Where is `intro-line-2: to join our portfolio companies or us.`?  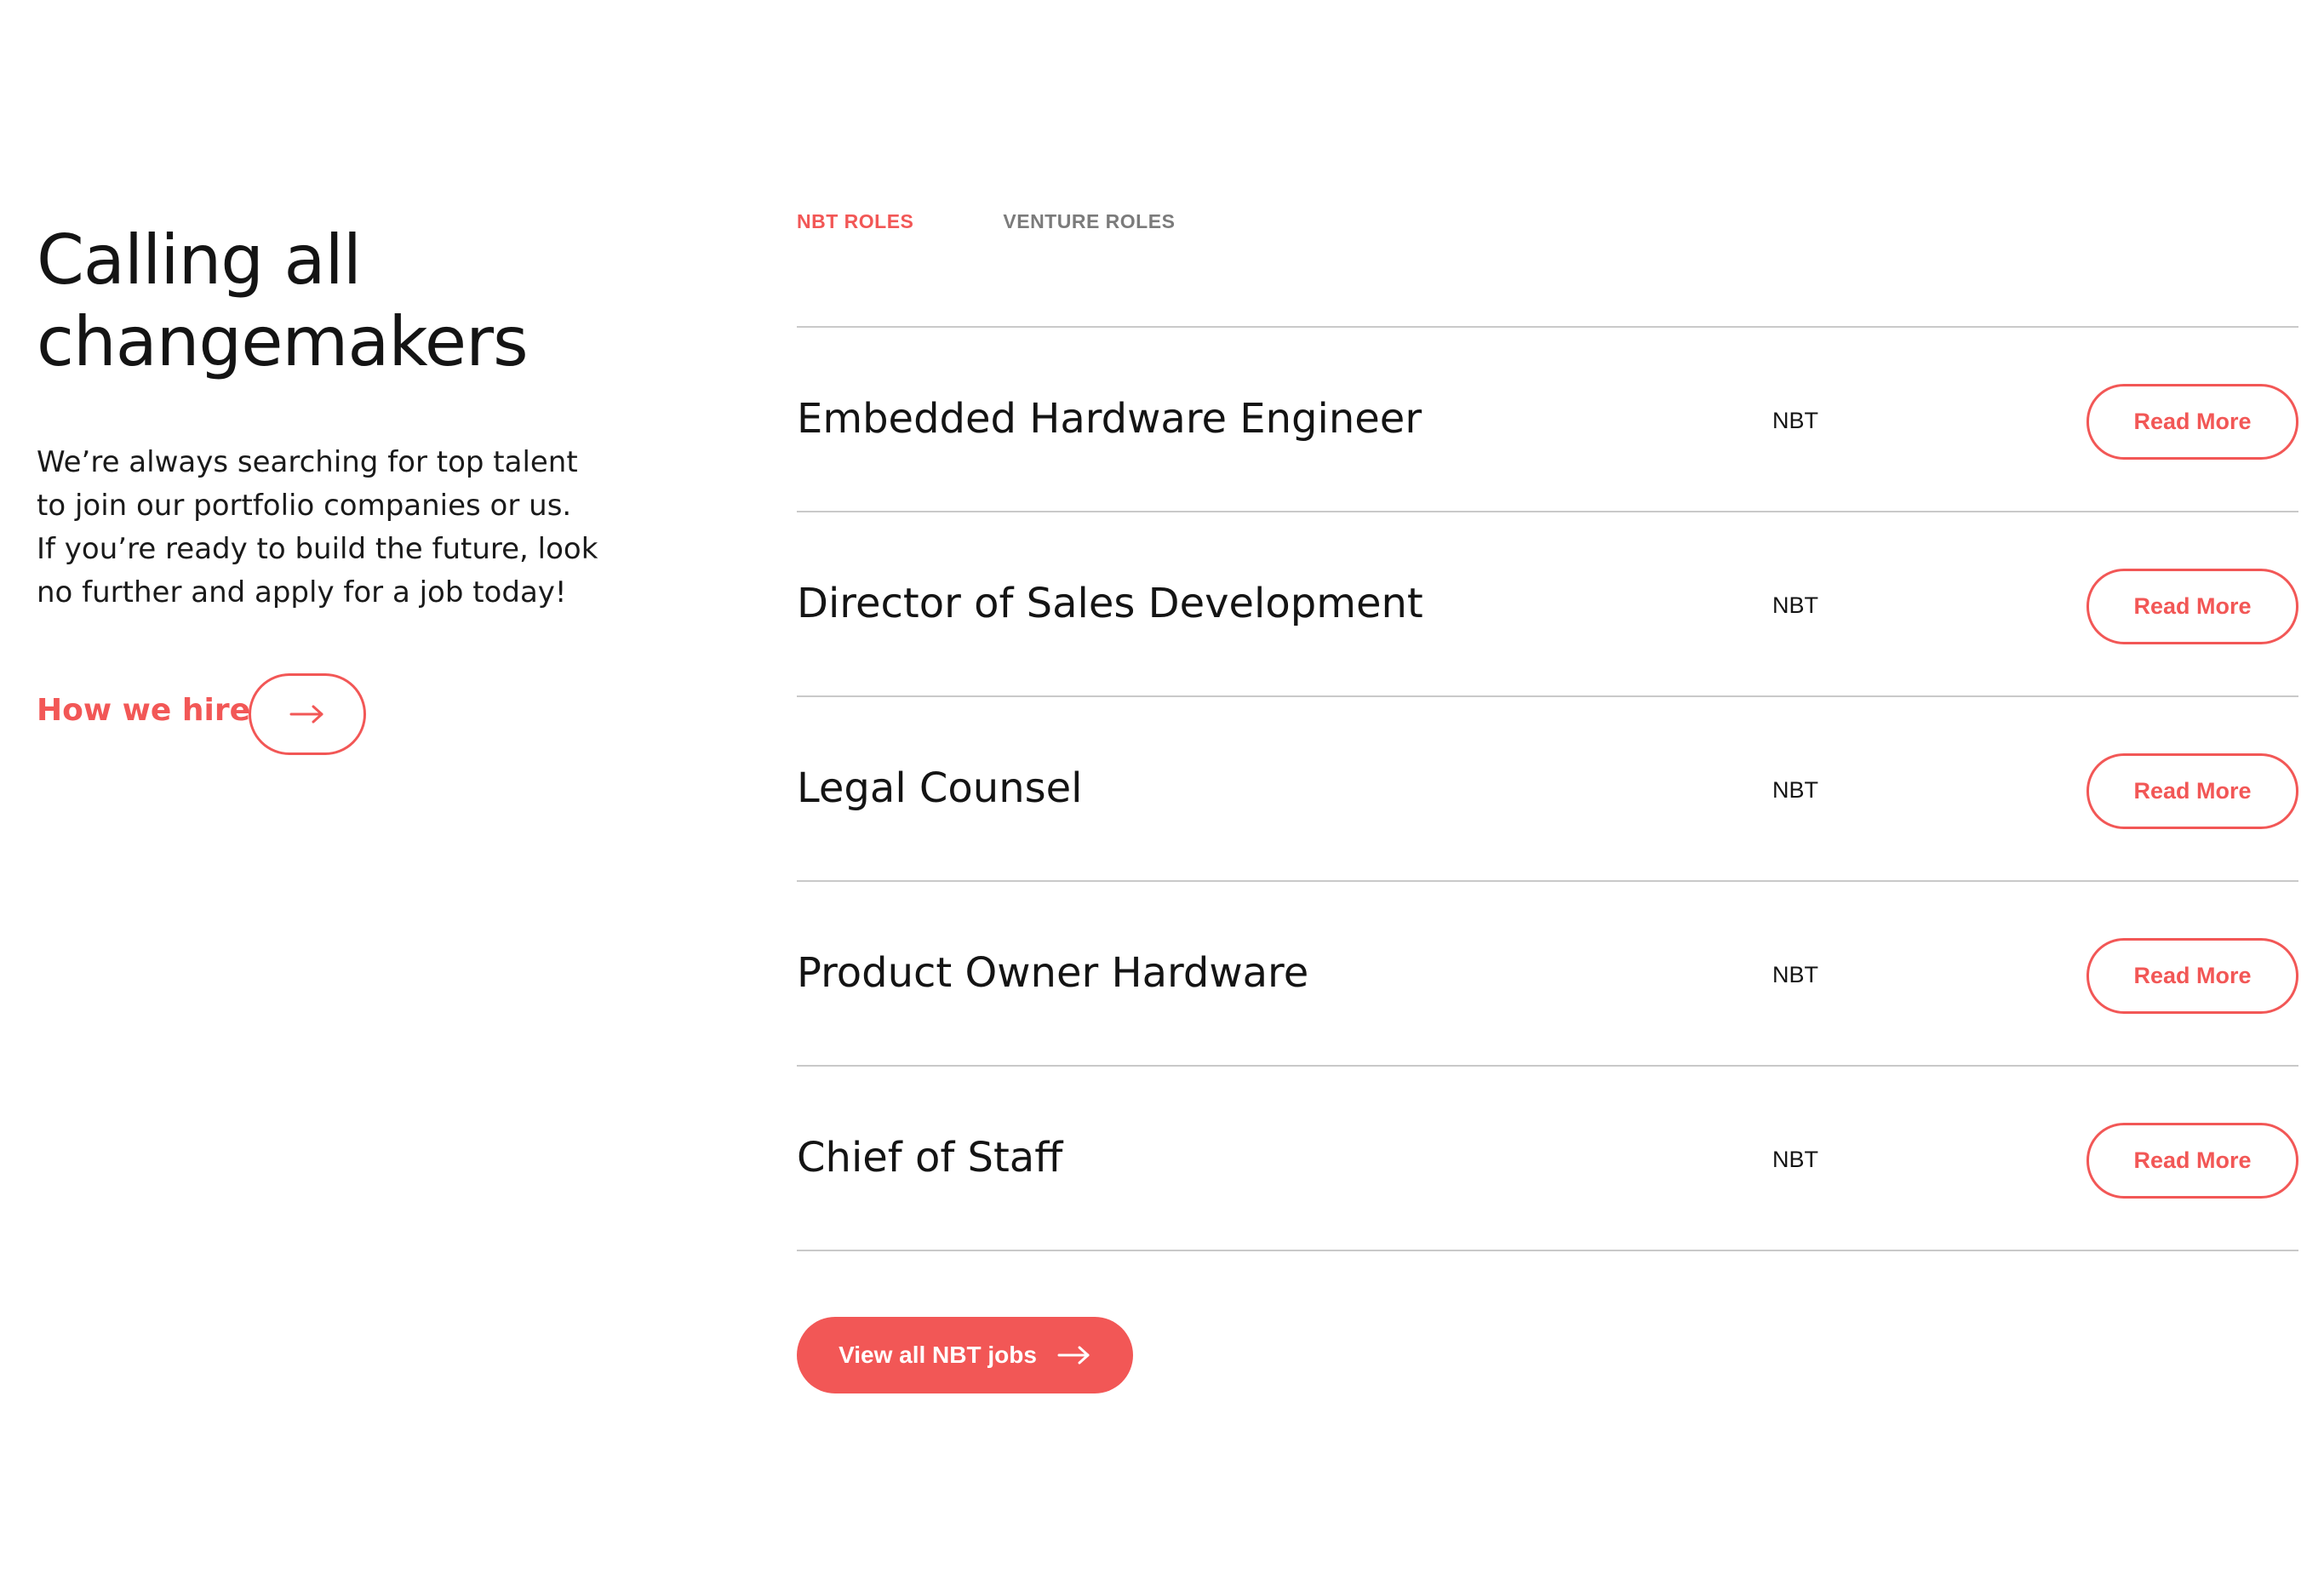
intro-line-2: to join our portfolio companies or us. is located at coordinates (304, 506).